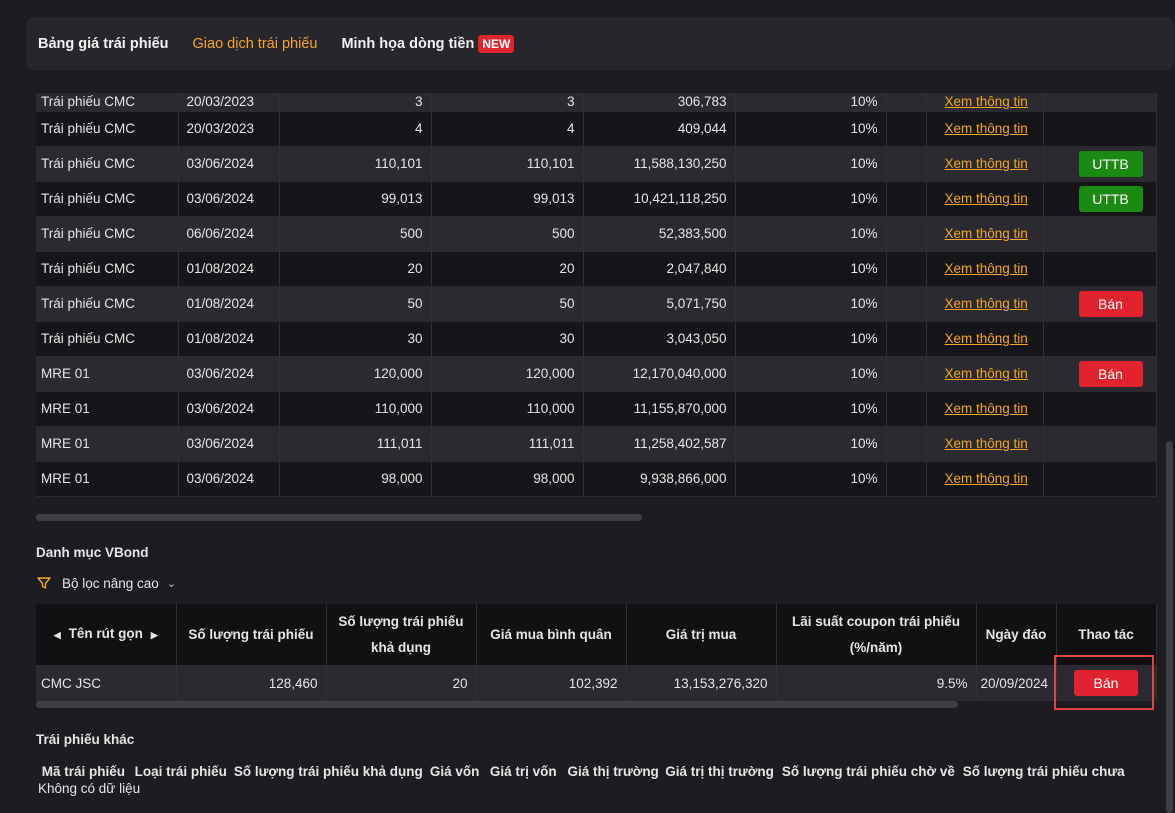  What do you see at coordinates (255, 44) in the screenshot?
I see `tab-bond-trading: Giao dịch trái phiếu` at bounding box center [255, 44].